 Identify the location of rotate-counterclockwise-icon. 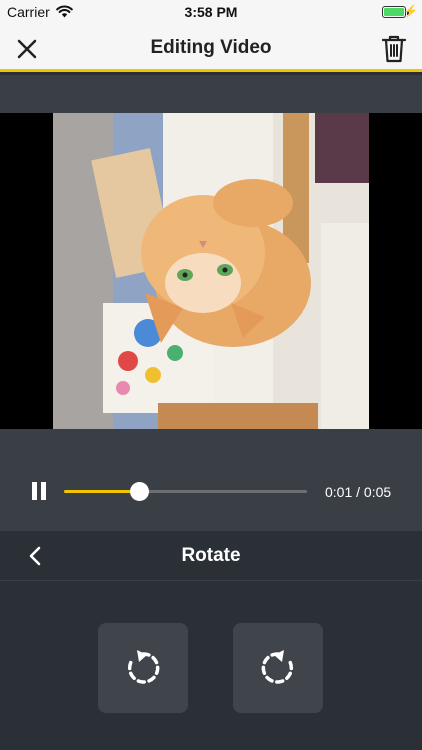
(143, 667).